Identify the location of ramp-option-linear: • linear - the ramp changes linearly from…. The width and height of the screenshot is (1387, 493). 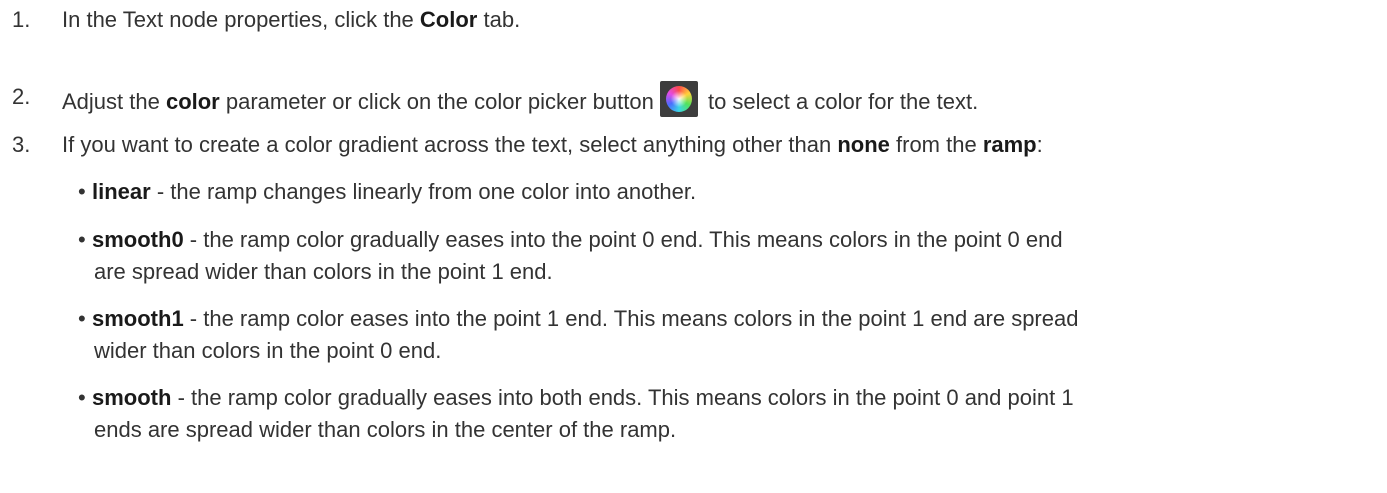
(387, 192).